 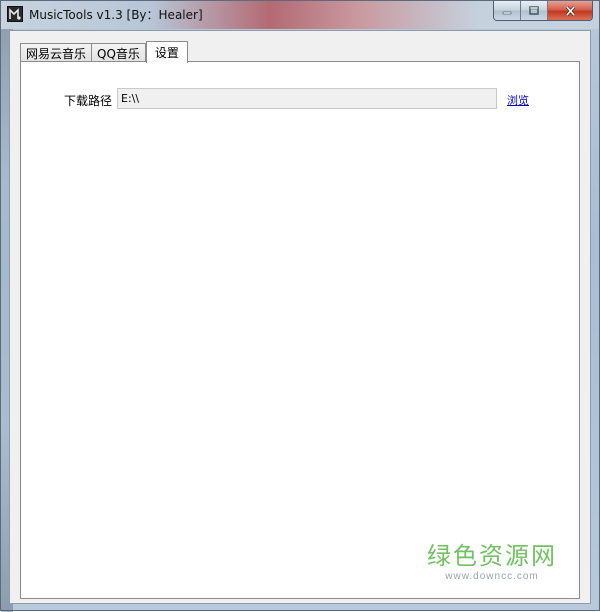 I want to click on caption-buttons, so click(x=543, y=11).